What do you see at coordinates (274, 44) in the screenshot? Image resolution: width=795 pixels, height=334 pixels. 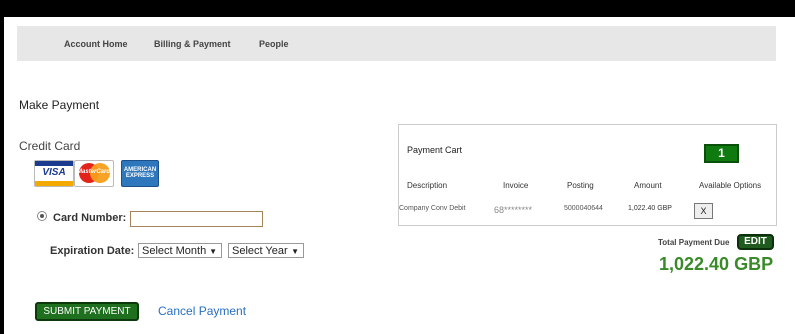 I see `nav-people: People` at bounding box center [274, 44].